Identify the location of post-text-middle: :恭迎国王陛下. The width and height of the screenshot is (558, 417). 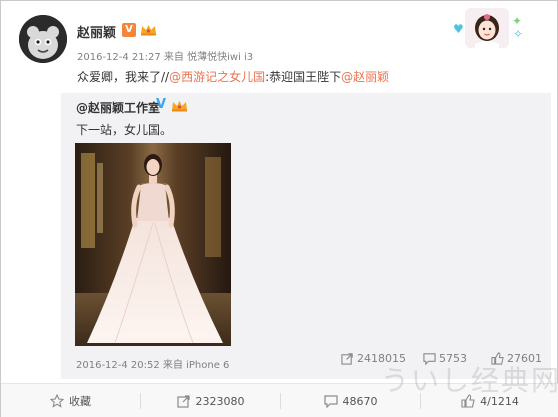
(303, 77).